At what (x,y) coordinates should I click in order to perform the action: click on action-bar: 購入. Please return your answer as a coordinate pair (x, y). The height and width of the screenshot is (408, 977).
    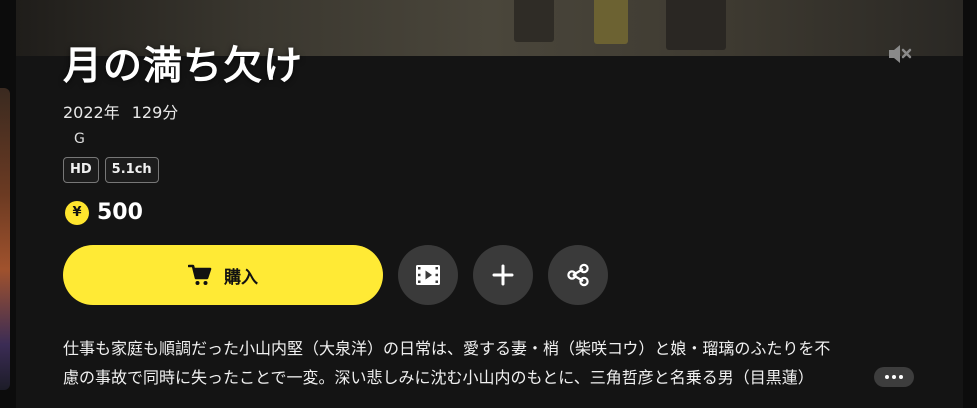
    Looking at the image, I should click on (335, 275).